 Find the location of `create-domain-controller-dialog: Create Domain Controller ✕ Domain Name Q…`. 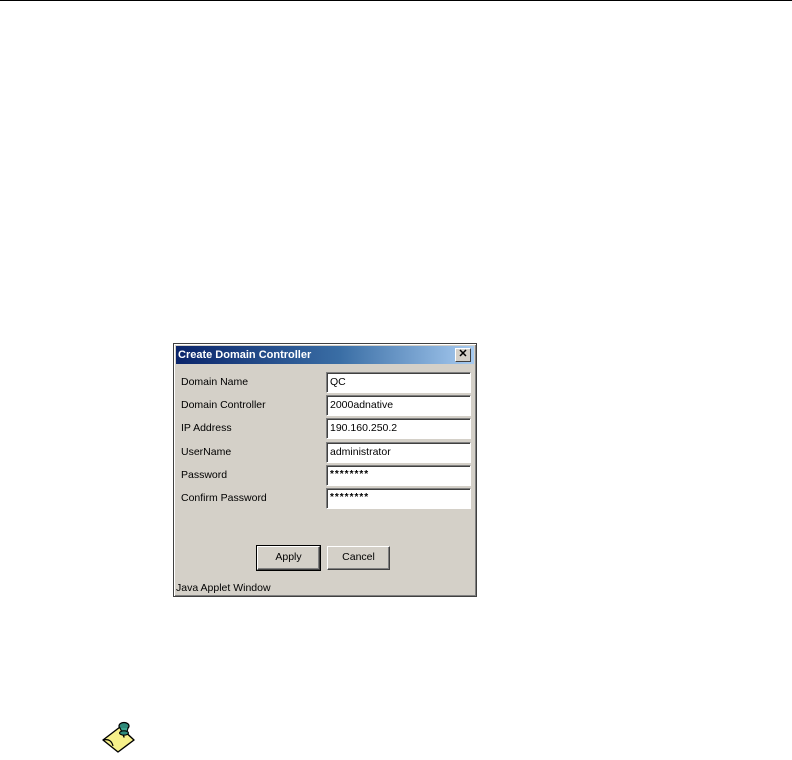

create-domain-controller-dialog: Create Domain Controller ✕ Domain Name Q… is located at coordinates (325, 470).